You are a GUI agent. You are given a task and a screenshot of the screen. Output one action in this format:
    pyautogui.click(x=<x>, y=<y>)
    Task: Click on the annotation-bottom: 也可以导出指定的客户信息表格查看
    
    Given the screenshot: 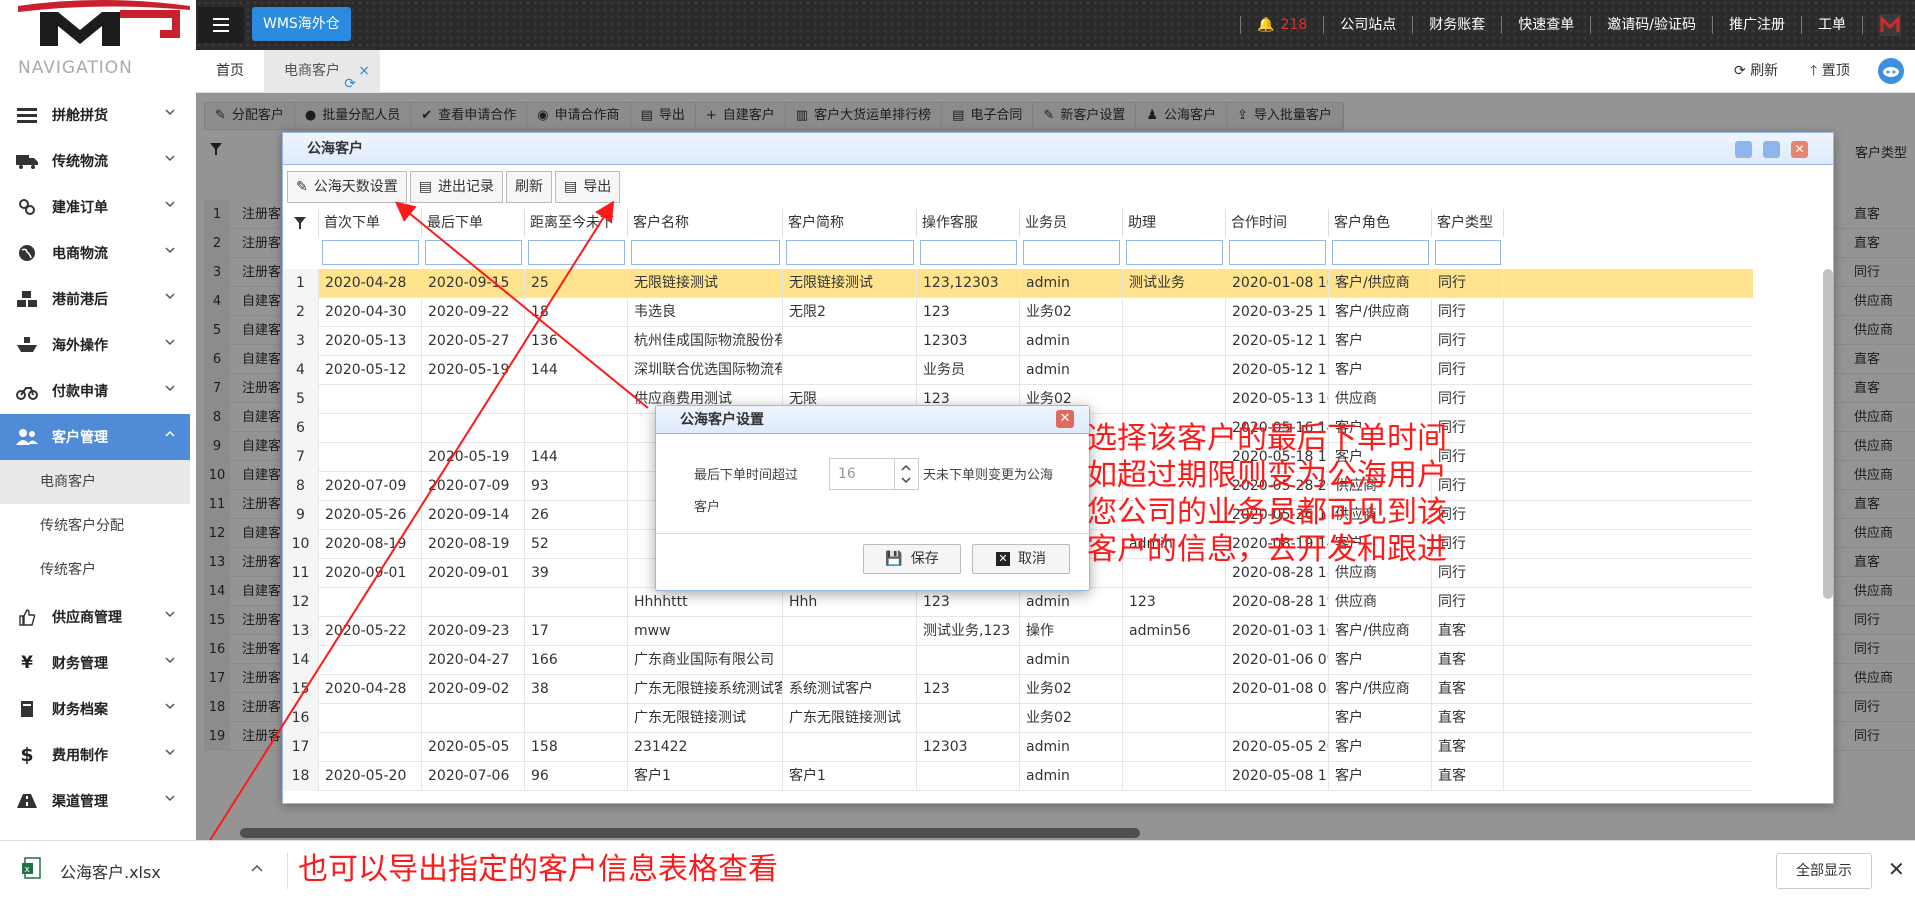 What is the action you would take?
    pyautogui.click(x=538, y=869)
    